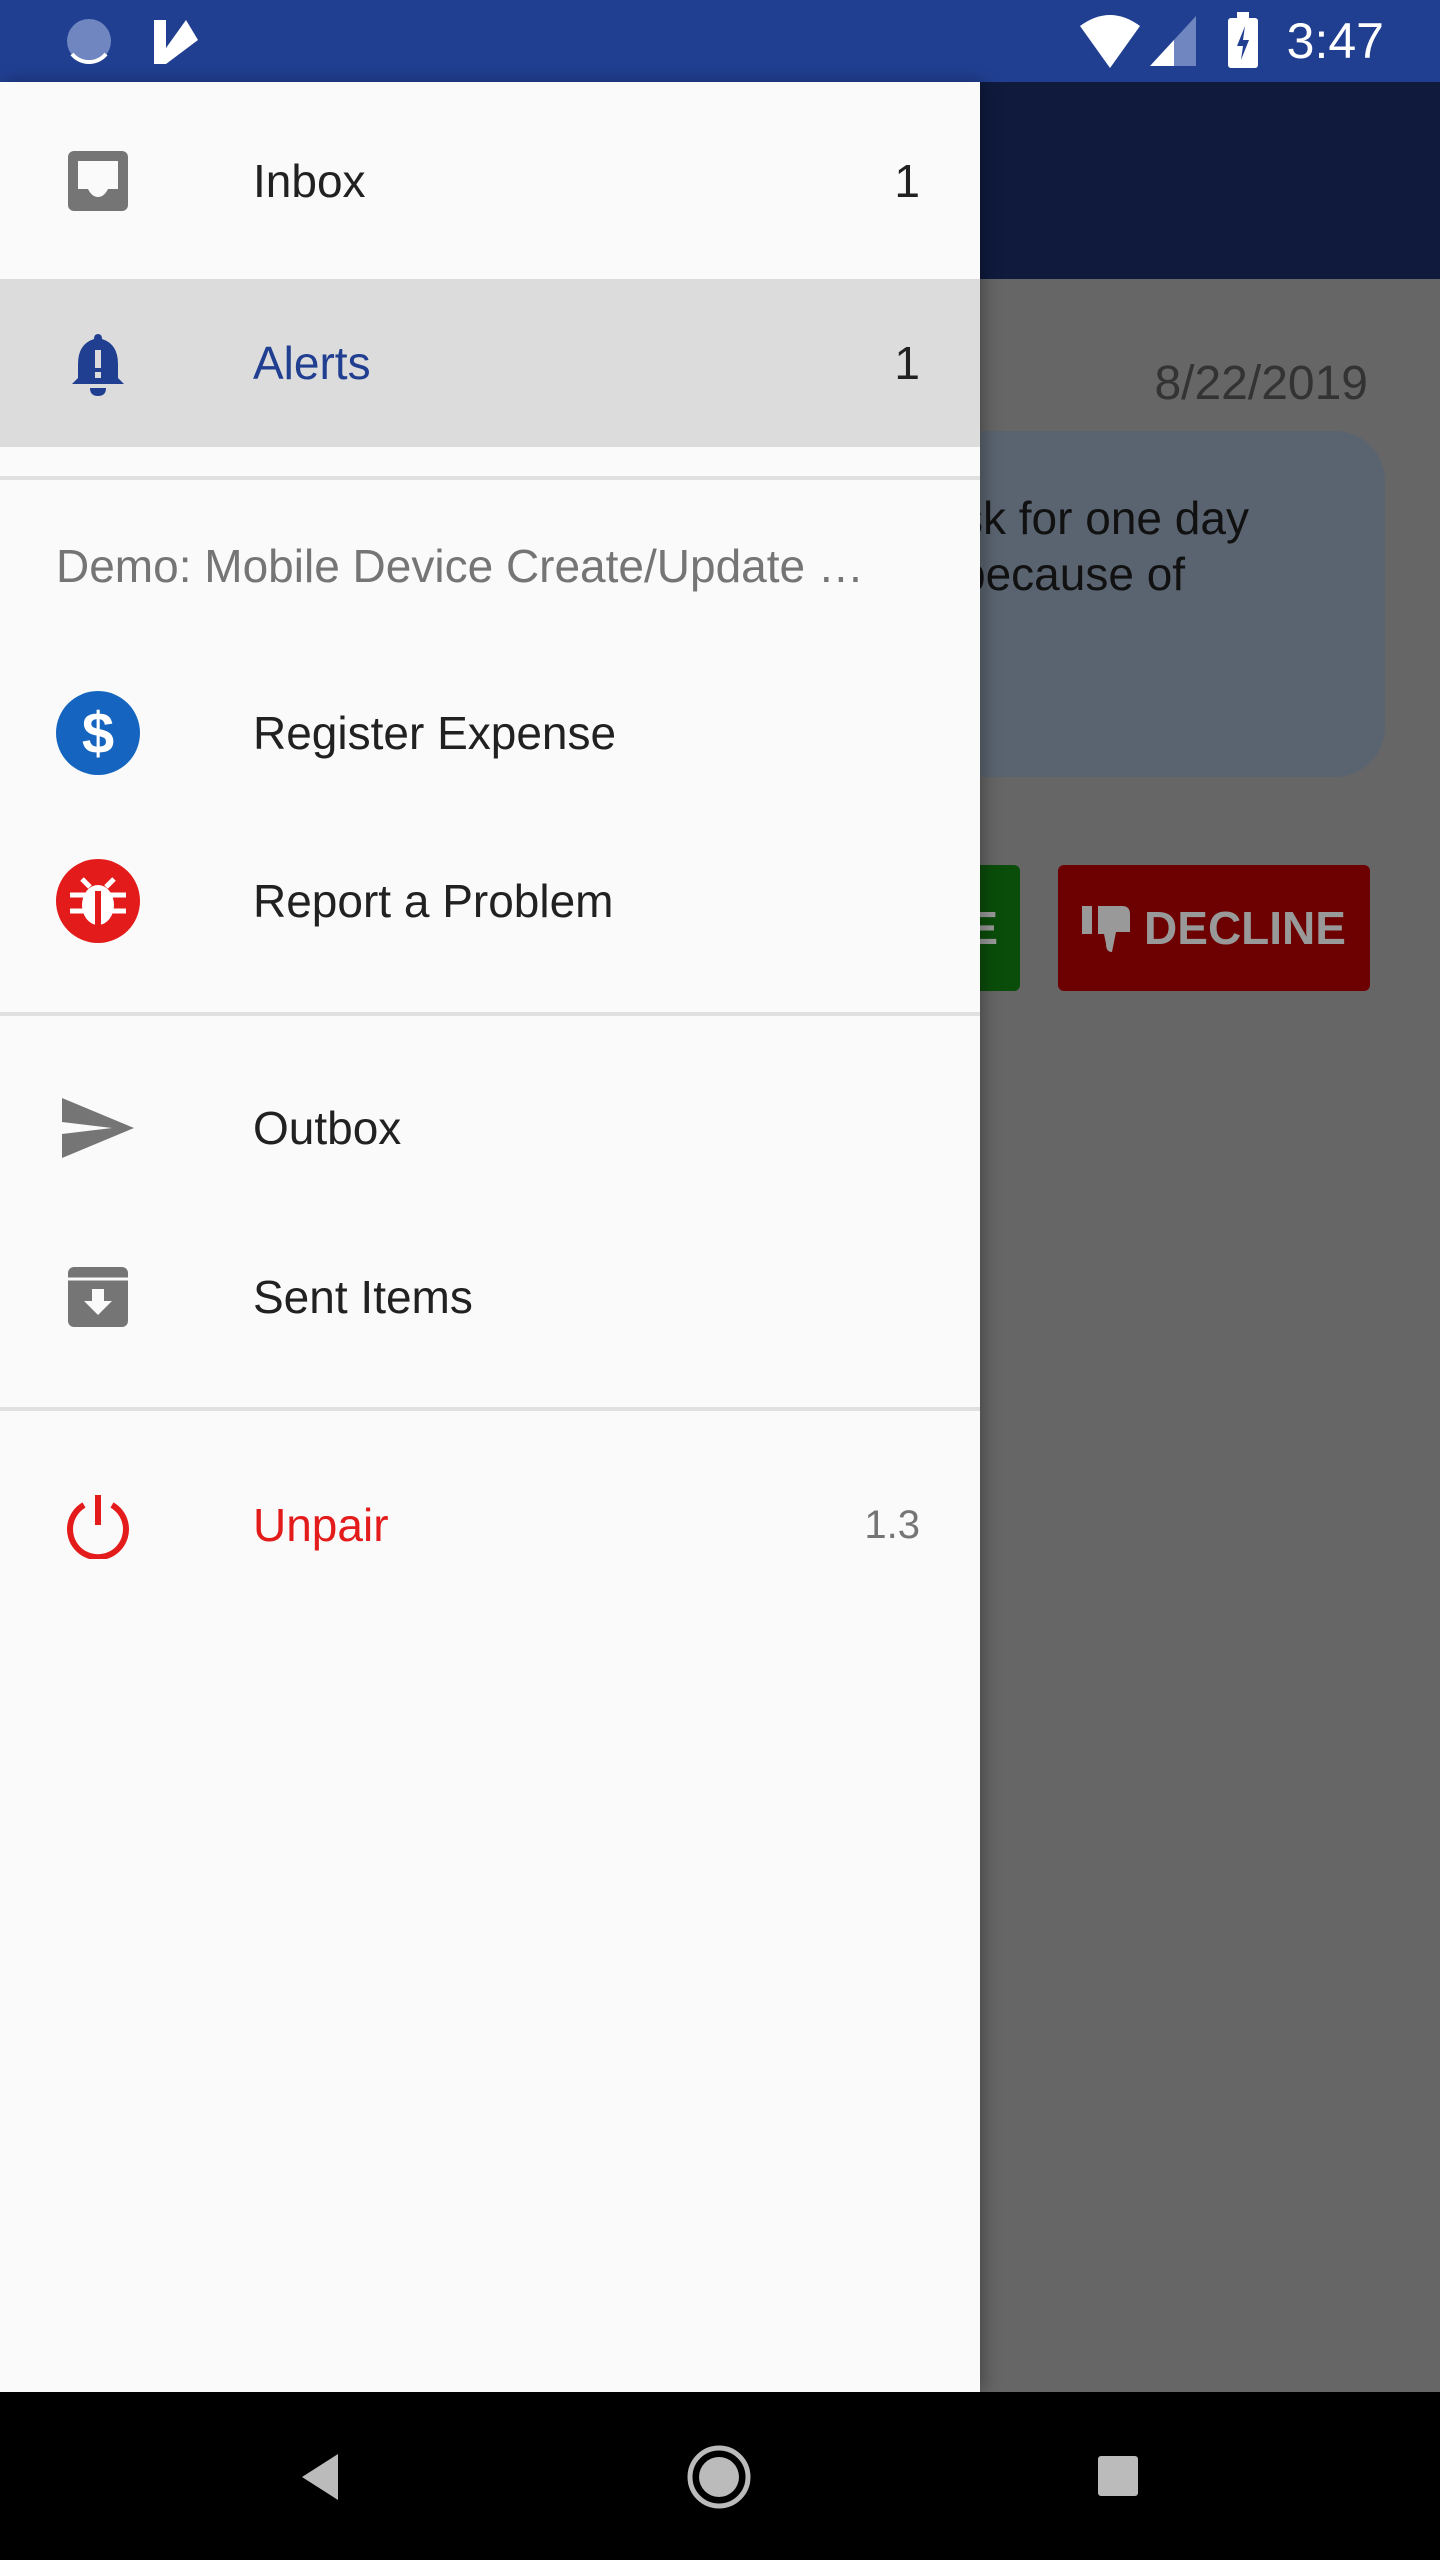 The height and width of the screenshot is (2560, 1440). I want to click on decline-button: DECLINE, so click(1214, 928).